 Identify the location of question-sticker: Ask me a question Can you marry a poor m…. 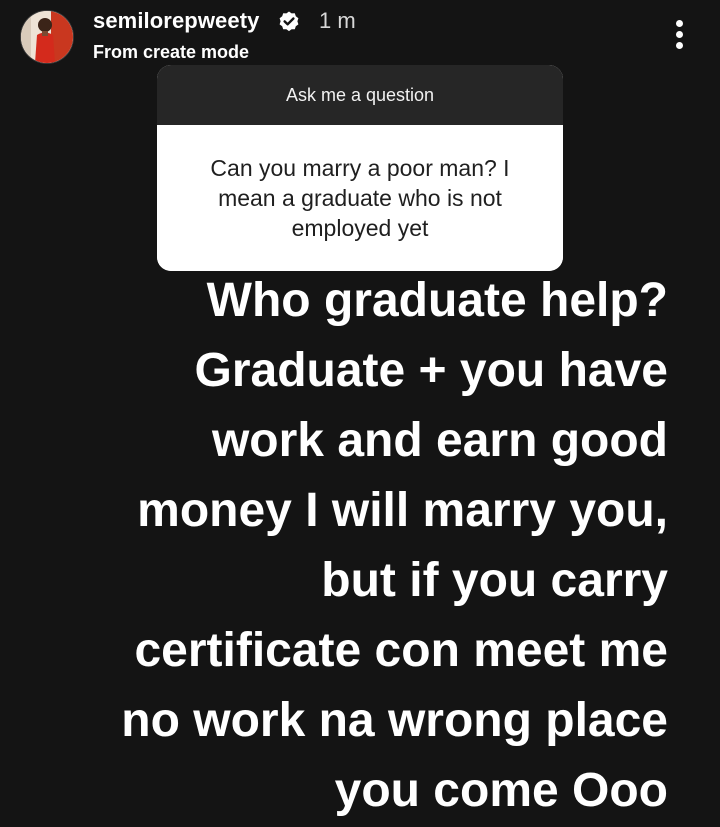
(360, 168).